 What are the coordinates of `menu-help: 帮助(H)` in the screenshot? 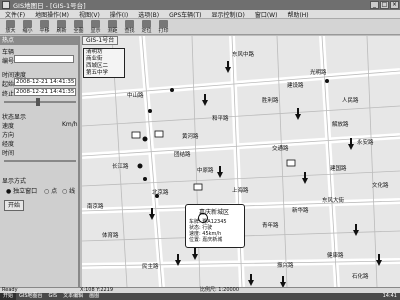 It's located at (297, 14).